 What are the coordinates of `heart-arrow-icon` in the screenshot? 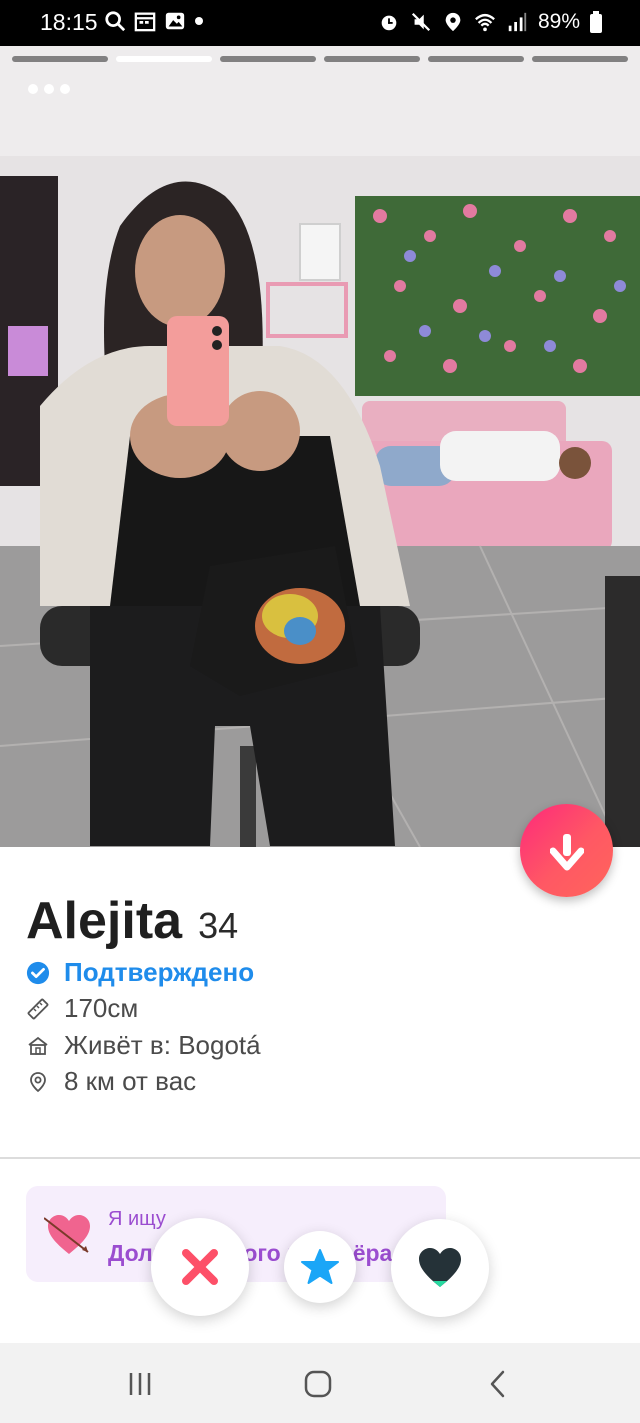 It's located at (67, 1234).